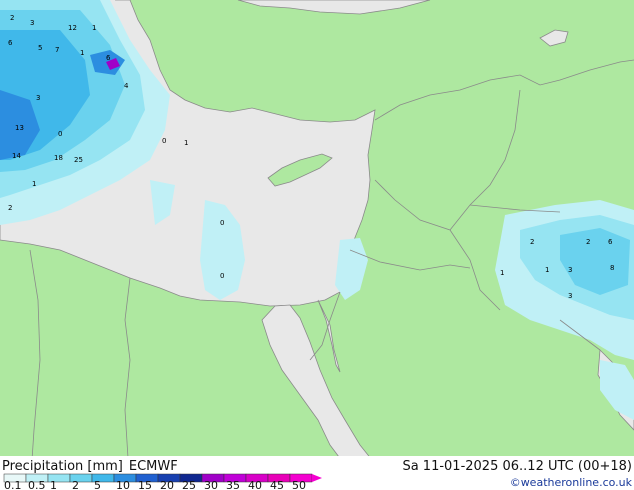  Describe the element at coordinates (126, 86) in the screenshot. I see `point-label: 4` at that location.